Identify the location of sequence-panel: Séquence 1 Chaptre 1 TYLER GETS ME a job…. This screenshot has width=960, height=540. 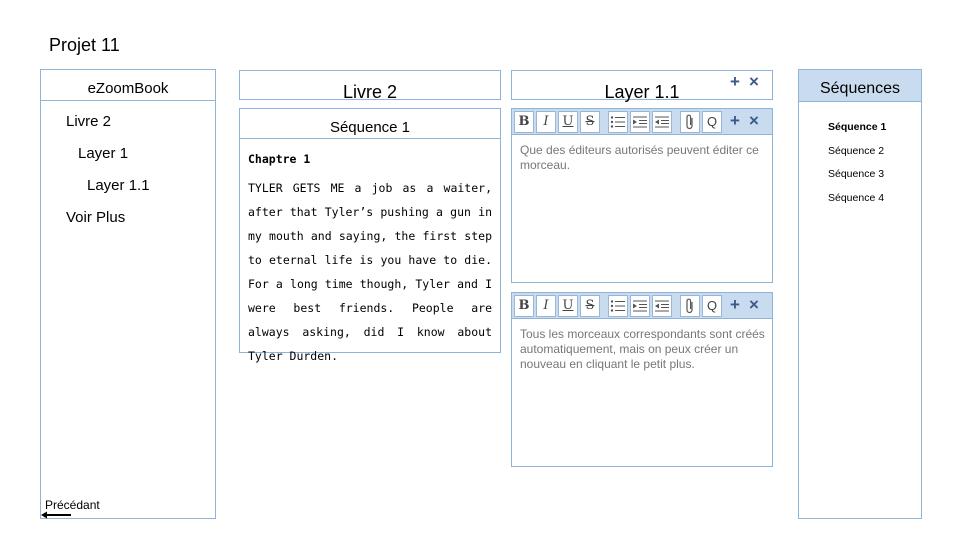
(370, 235).